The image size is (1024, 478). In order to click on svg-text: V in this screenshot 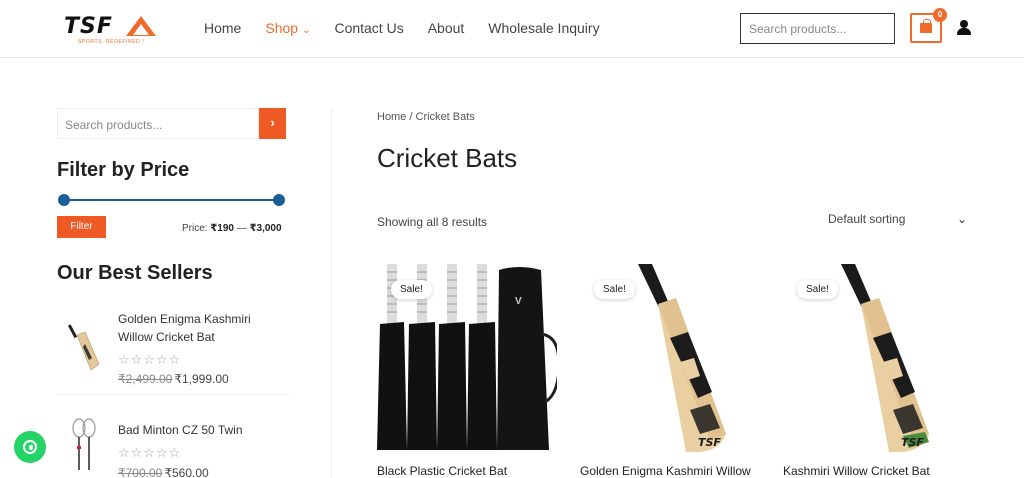, I will do `click(518, 301)`.